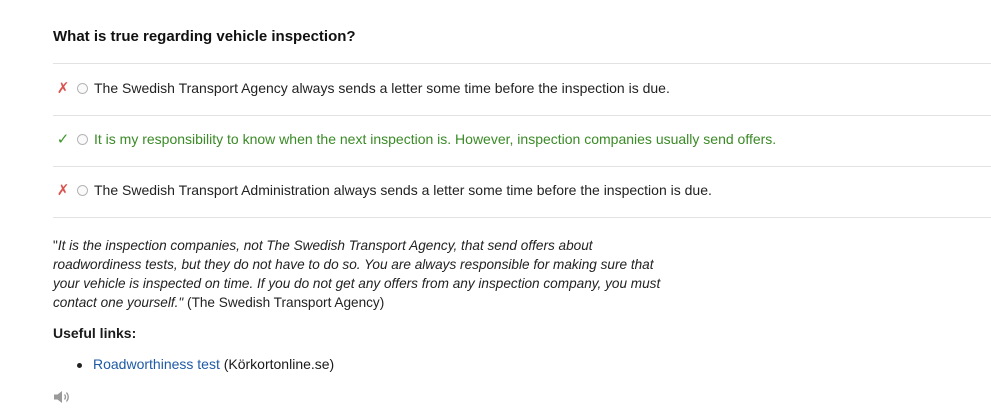 The width and height of the screenshot is (991, 414). I want to click on link-source: (Körkortonline.se), so click(277, 364).